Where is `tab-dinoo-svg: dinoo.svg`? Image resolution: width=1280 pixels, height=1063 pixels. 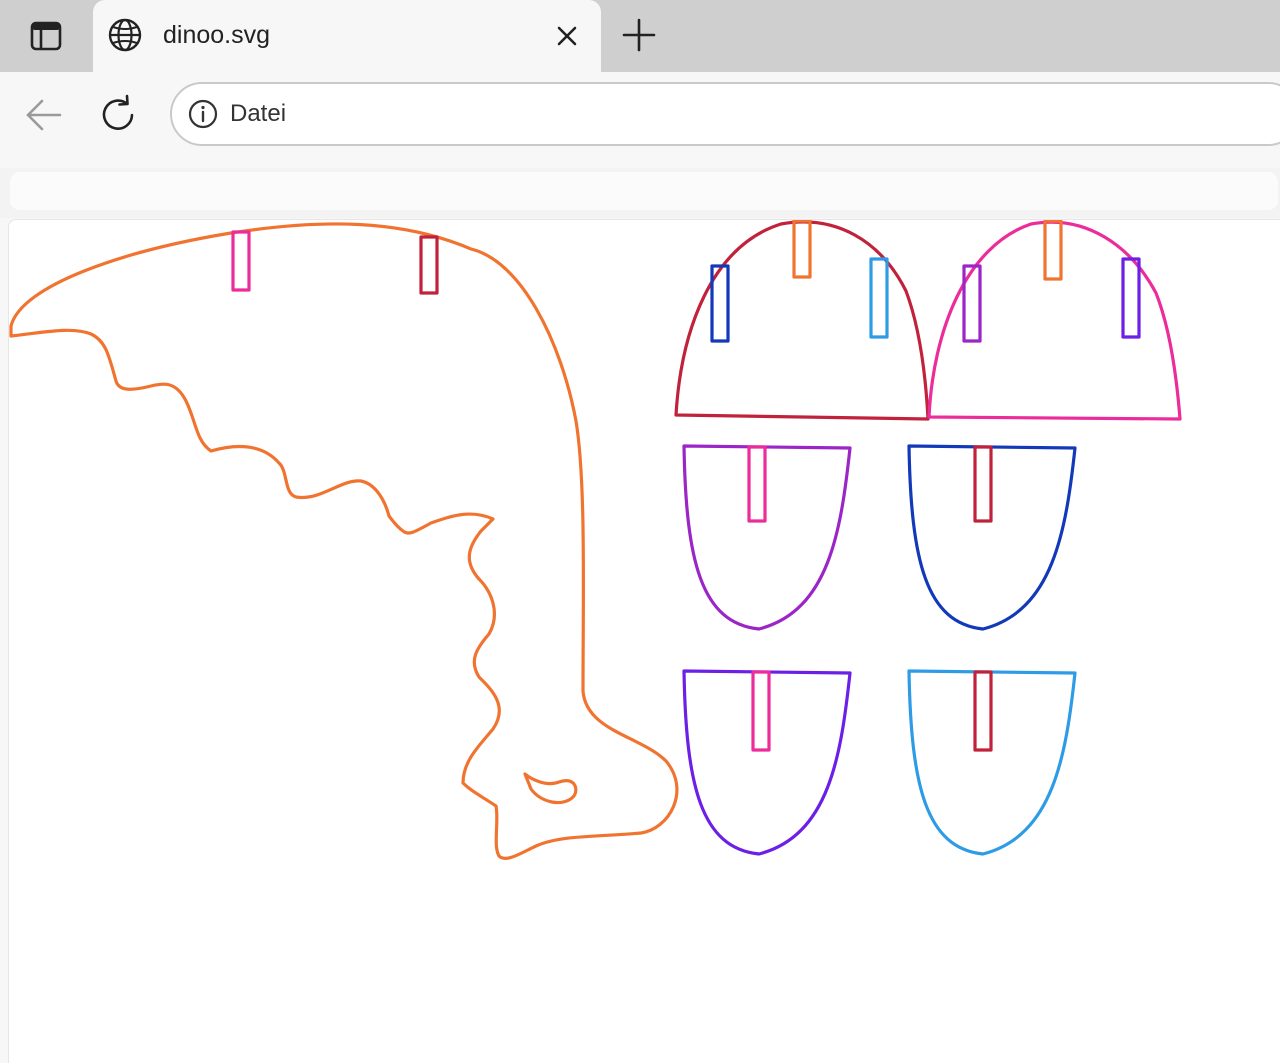 tab-dinoo-svg: dinoo.svg is located at coordinates (347, 36).